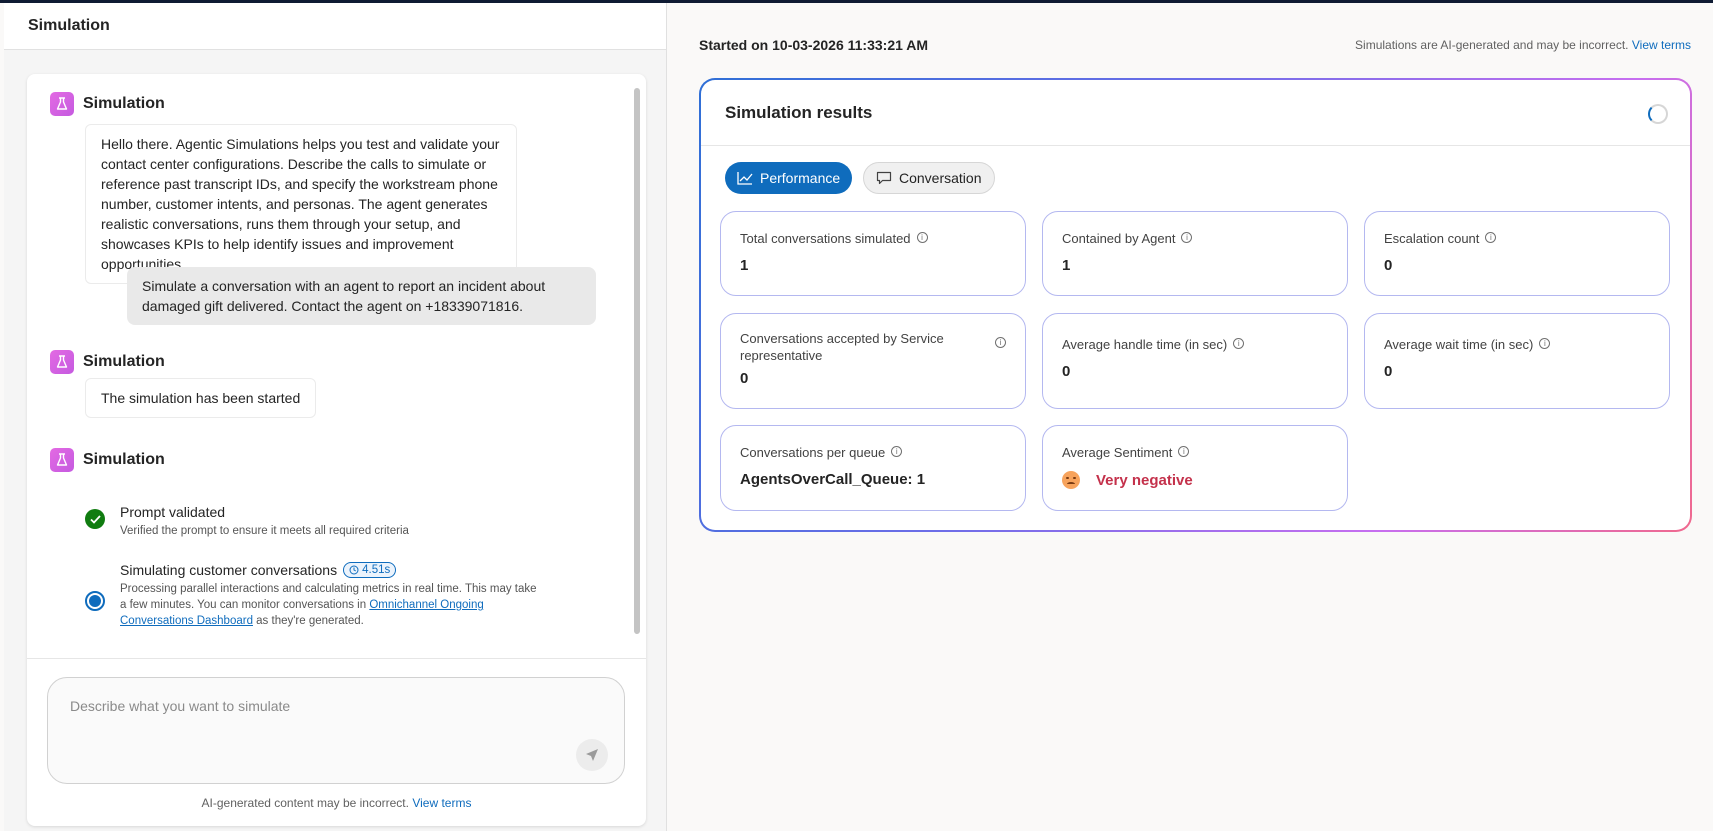 The width and height of the screenshot is (1713, 831). I want to click on loading-spinner-icon, so click(1658, 114).